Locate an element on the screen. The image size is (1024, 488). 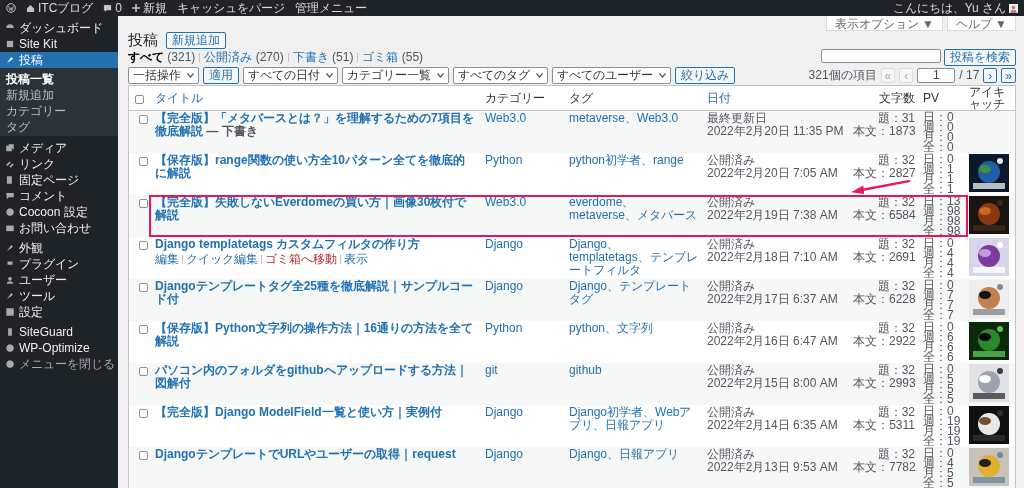
view-filter-link: 下書き (51) is located at coordinates (323, 57).